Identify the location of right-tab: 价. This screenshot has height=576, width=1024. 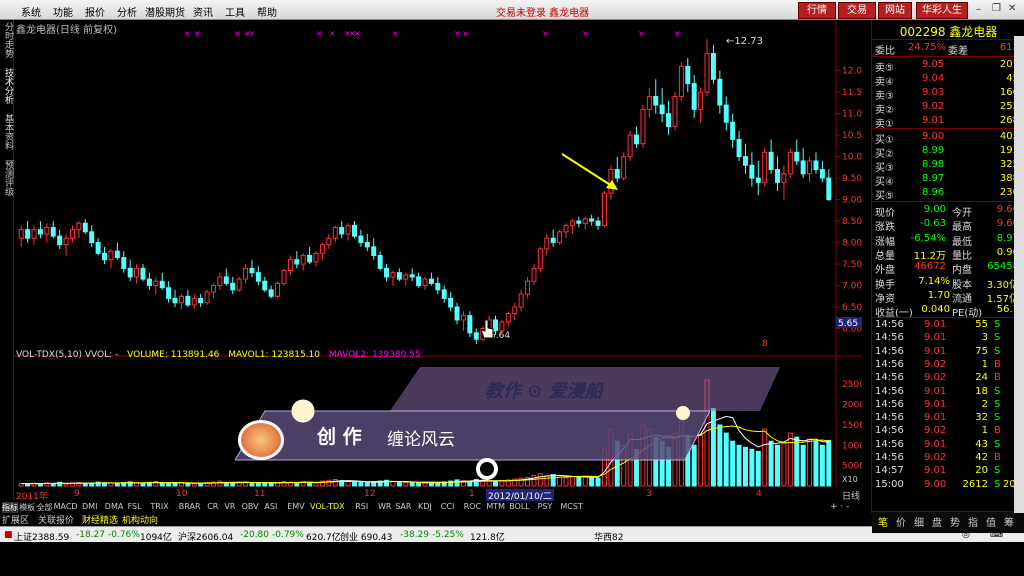
(901, 521).